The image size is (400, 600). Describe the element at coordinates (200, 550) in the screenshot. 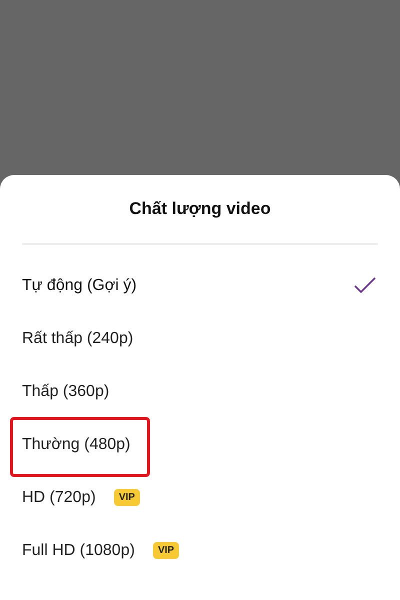

I see `quality-option: Full HD (1080p) VIP` at that location.